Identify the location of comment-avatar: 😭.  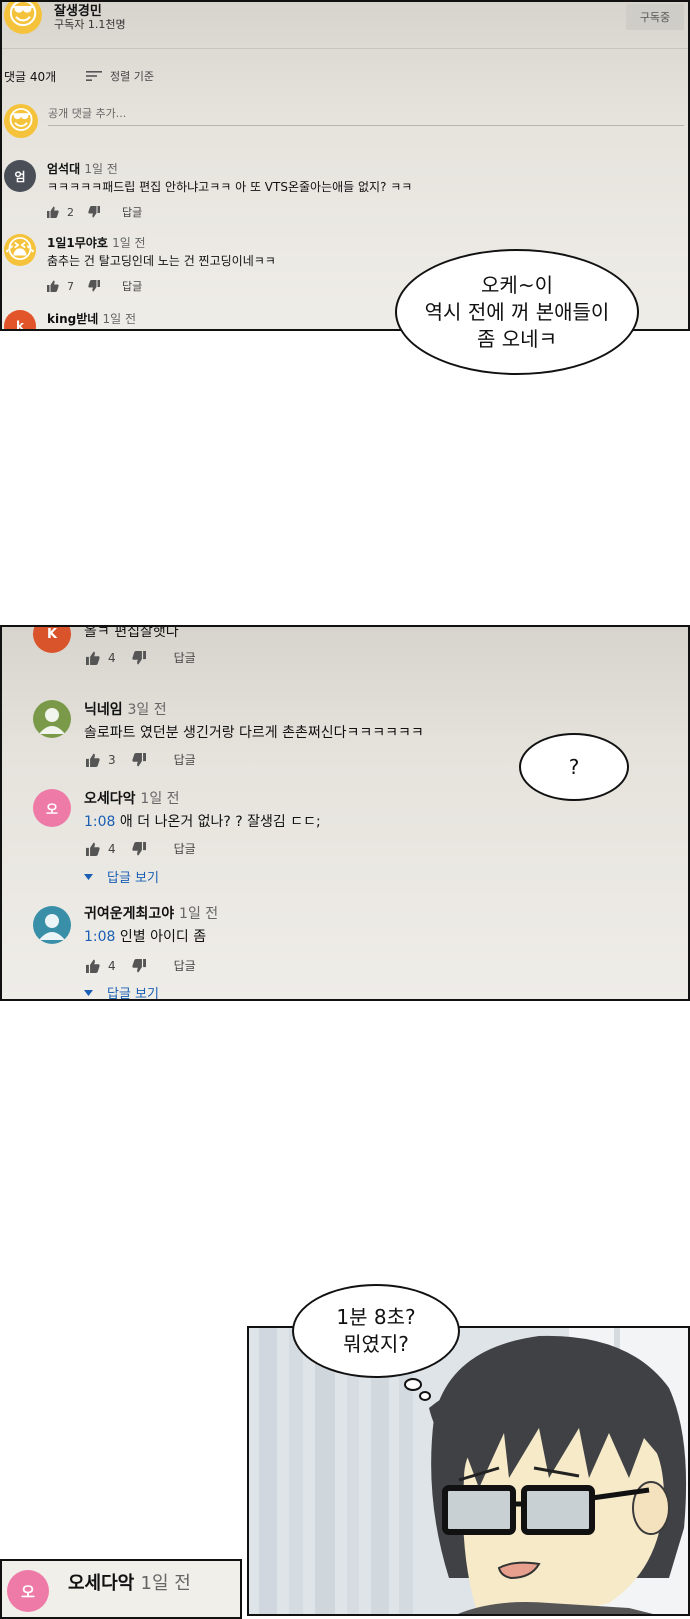
(20, 250).